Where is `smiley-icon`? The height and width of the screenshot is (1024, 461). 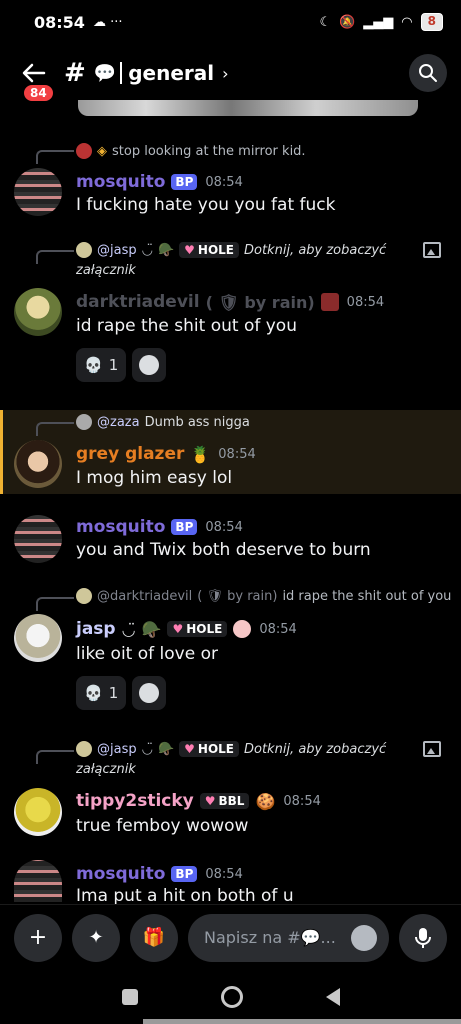
smiley-icon is located at coordinates (149, 693).